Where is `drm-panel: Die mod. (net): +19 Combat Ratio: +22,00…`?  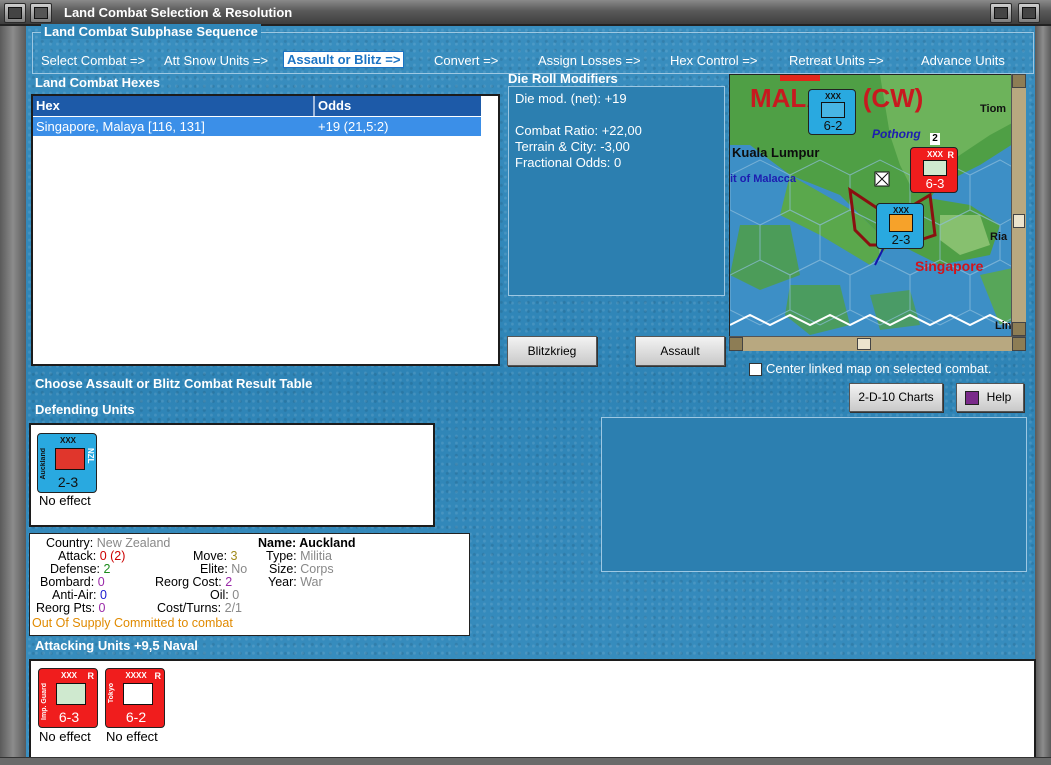
drm-panel: Die mod. (net): +19 Combat Ratio: +22,00… is located at coordinates (616, 191).